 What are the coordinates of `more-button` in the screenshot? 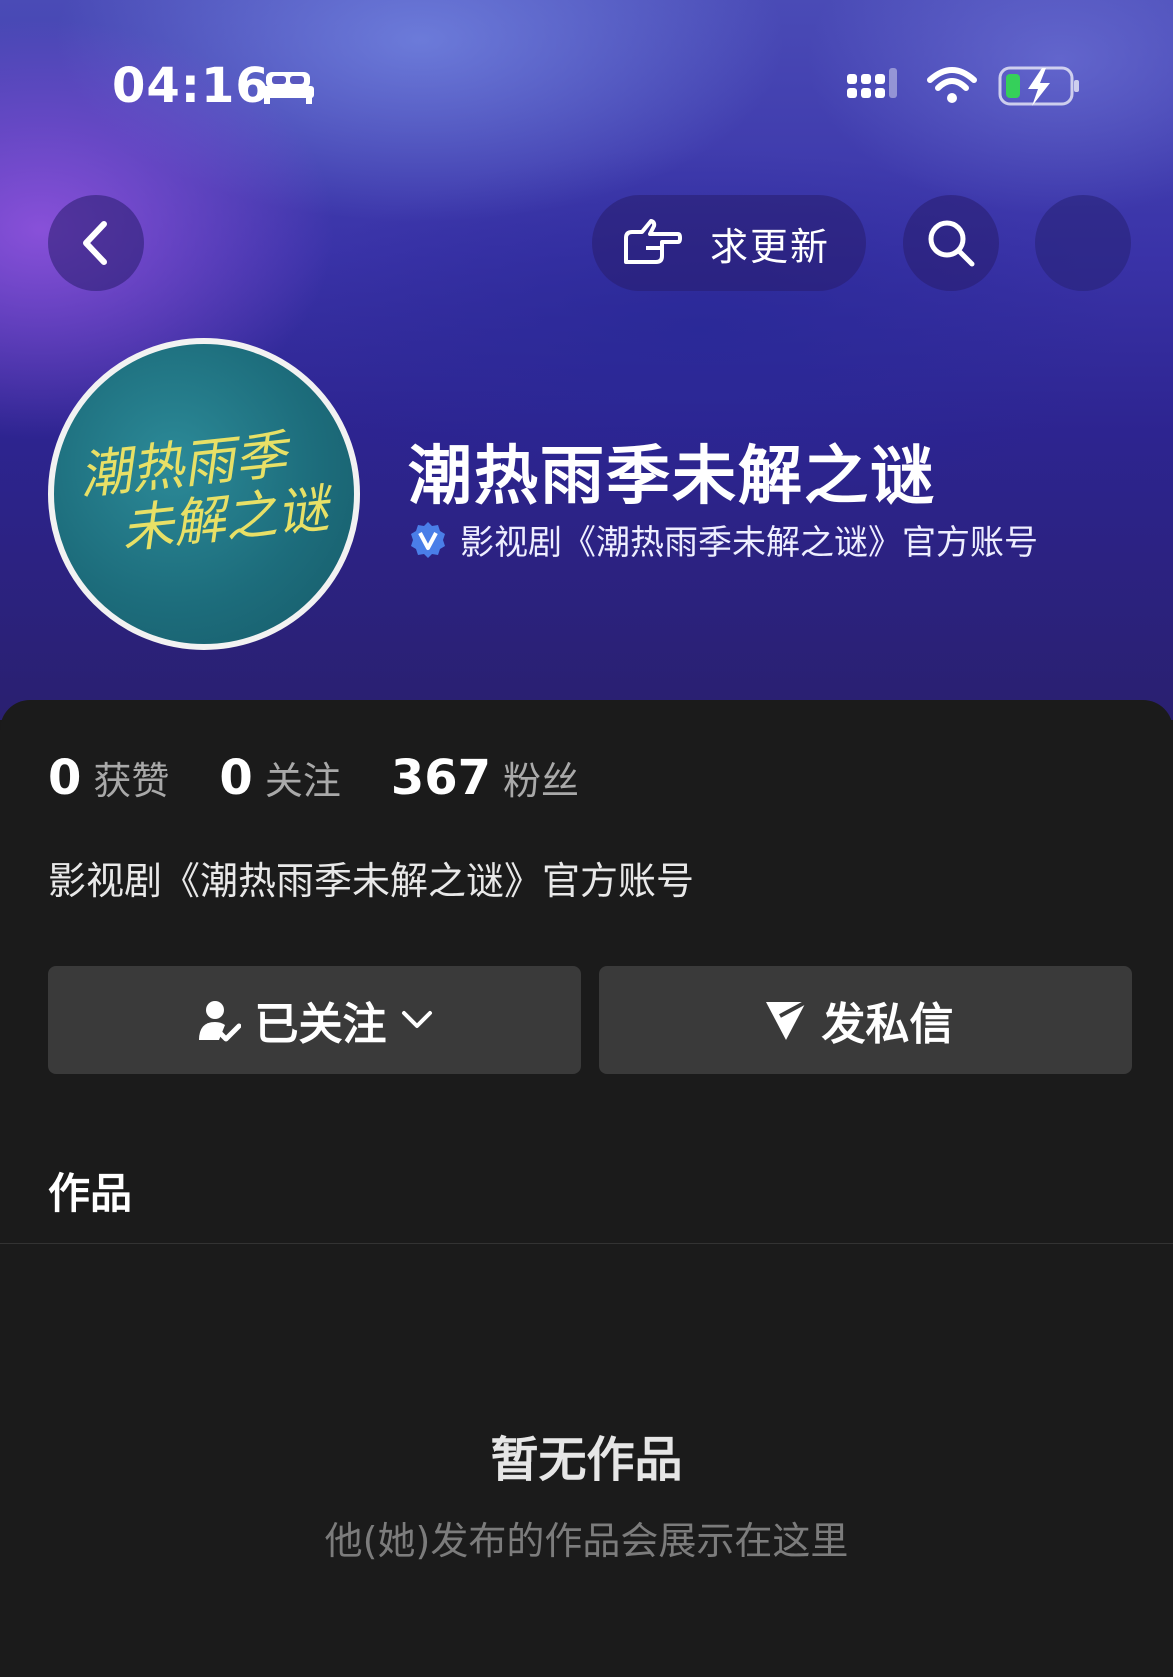 It's located at (1083, 243).